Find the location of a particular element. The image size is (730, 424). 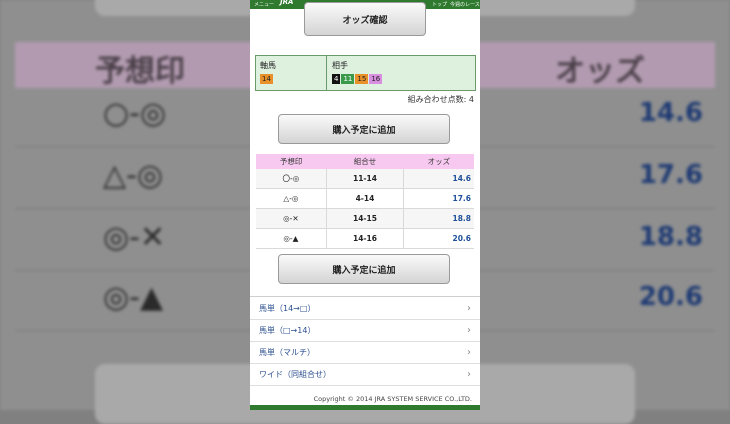

partner-horse-badge: 16 is located at coordinates (376, 79).